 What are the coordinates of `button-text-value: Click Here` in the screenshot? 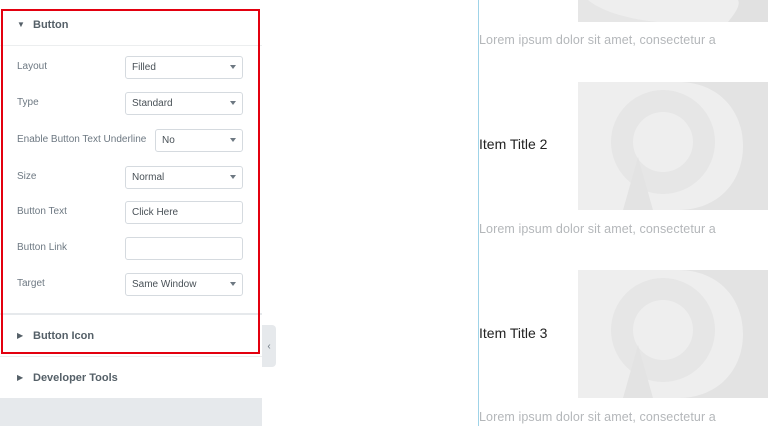 It's located at (155, 212).